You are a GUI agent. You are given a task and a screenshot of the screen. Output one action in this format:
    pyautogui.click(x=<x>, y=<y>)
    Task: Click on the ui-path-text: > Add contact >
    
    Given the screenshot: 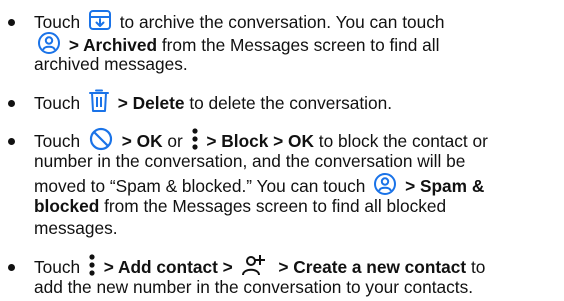 What is the action you would take?
    pyautogui.click(x=168, y=267)
    